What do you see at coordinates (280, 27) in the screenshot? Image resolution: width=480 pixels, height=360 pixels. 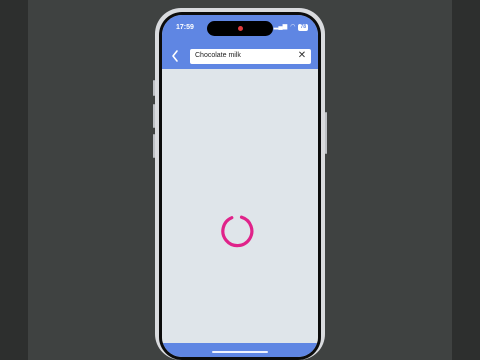 I see `signal-icon: ▂▄▆` at bounding box center [280, 27].